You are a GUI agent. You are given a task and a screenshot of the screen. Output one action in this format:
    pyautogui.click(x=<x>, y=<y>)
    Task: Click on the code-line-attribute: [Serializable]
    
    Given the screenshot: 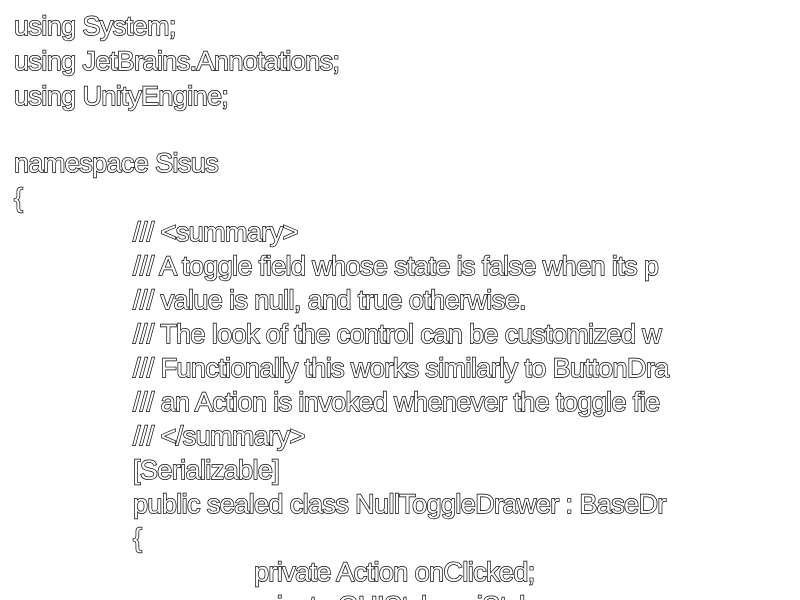 What is the action you would take?
    pyautogui.click(x=206, y=469)
    